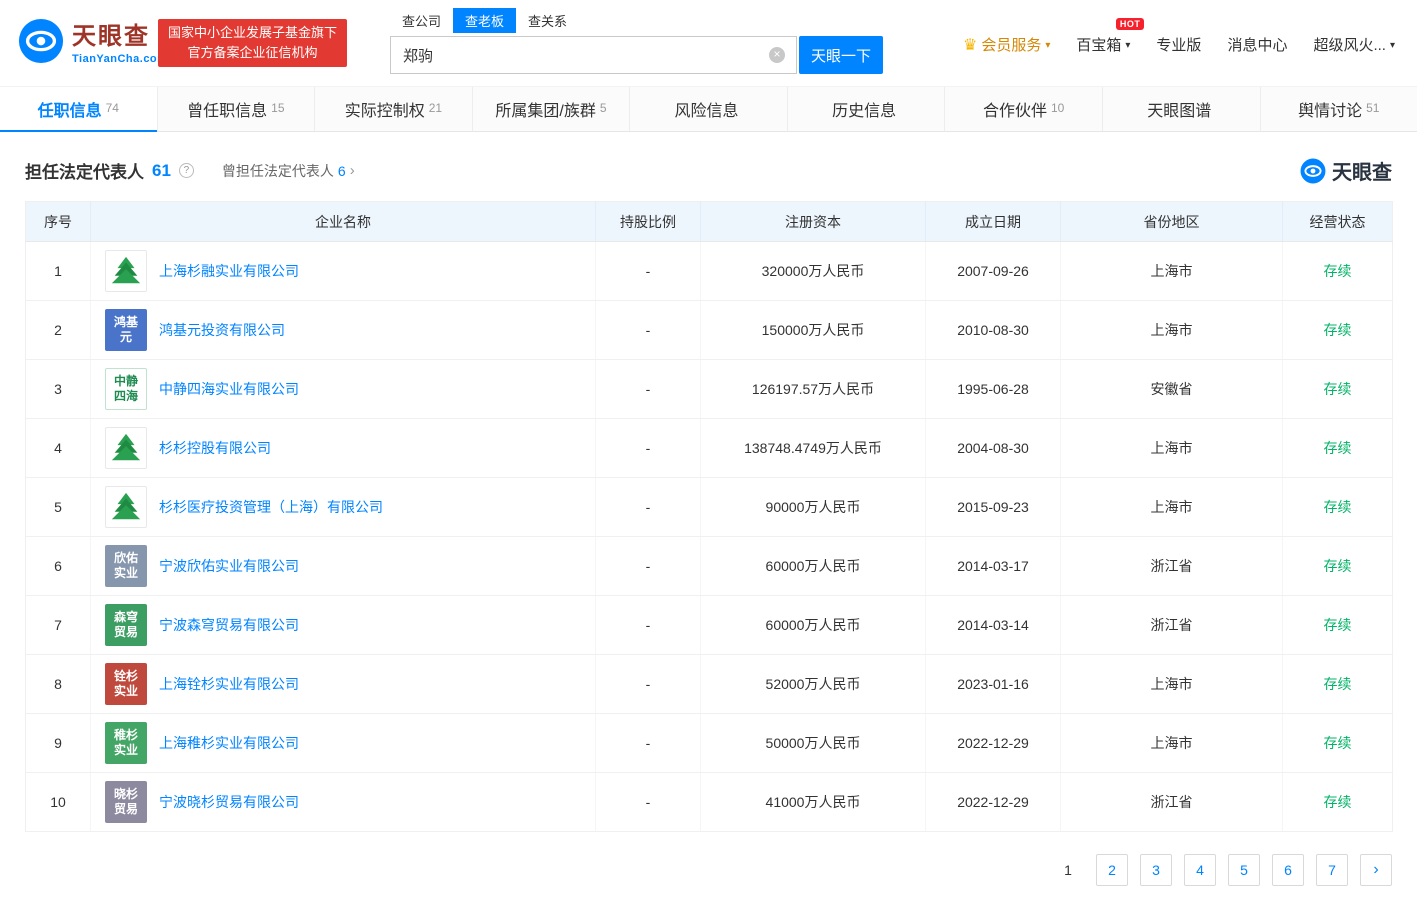  What do you see at coordinates (708, 170) in the screenshot?
I see `section-header: 担任法定代表人 61 ? 曾担任法定代表人 6 › 天眼查` at bounding box center [708, 170].